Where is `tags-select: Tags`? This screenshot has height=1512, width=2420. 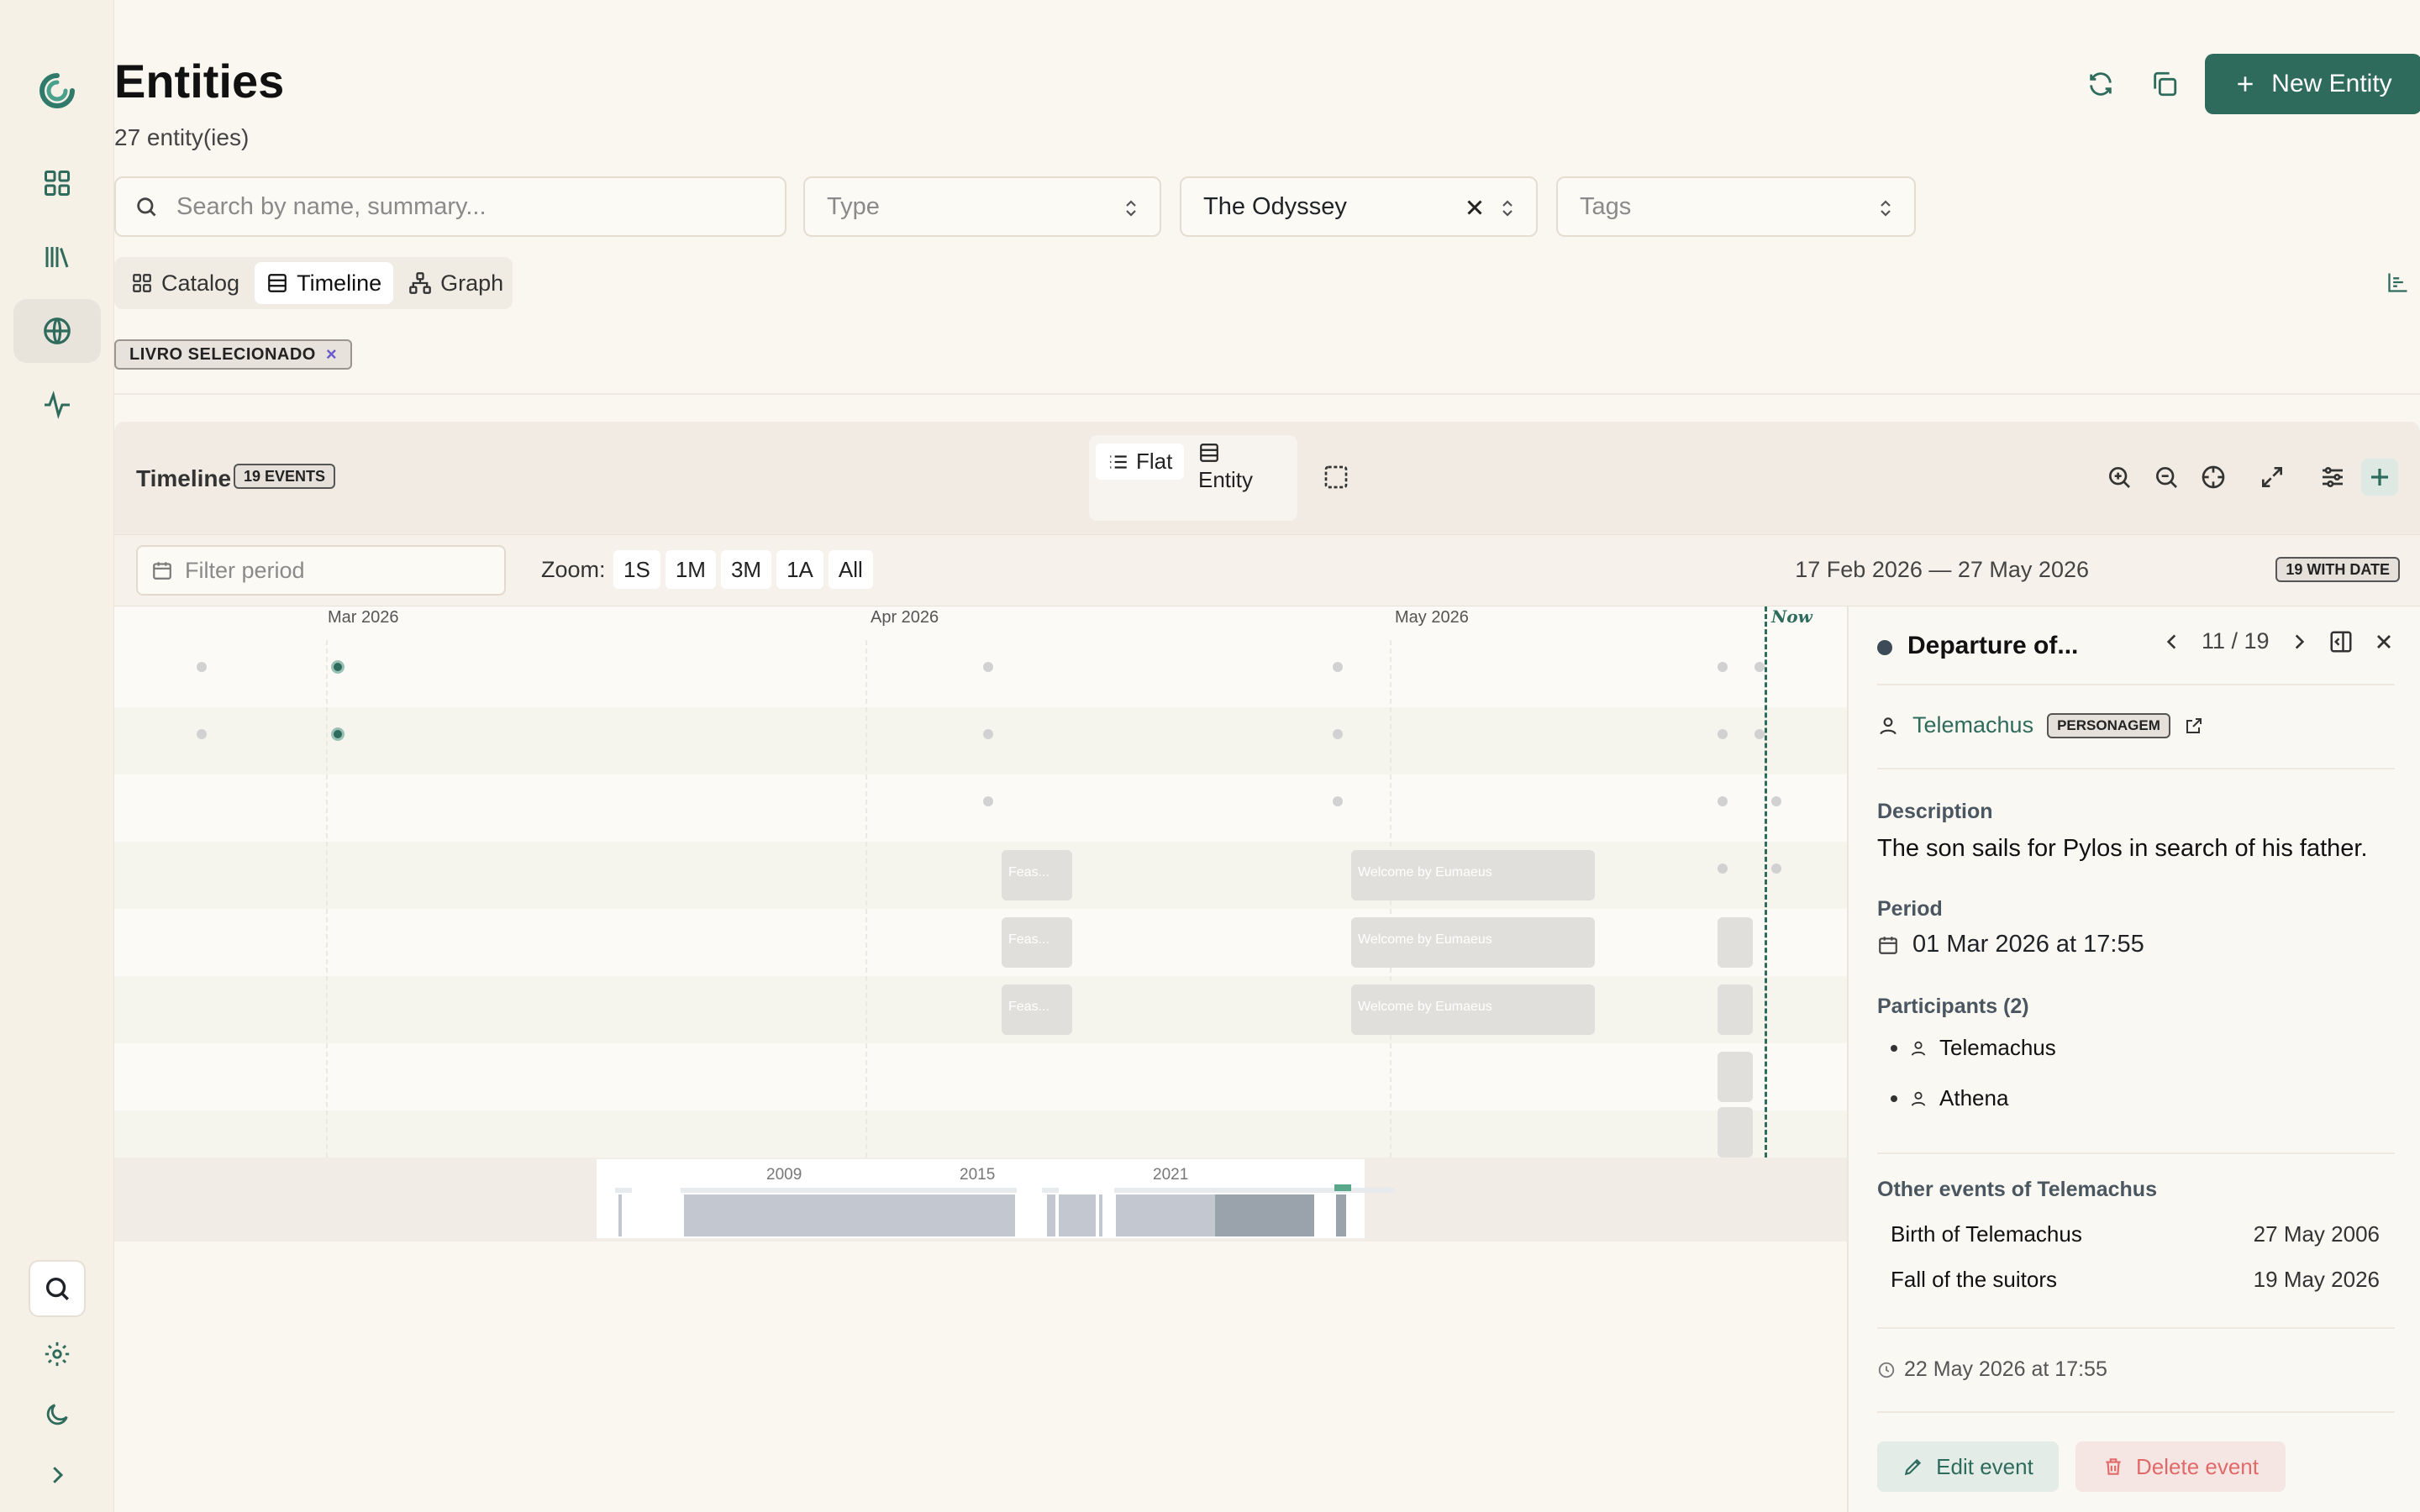 tags-select: Tags is located at coordinates (1736, 206).